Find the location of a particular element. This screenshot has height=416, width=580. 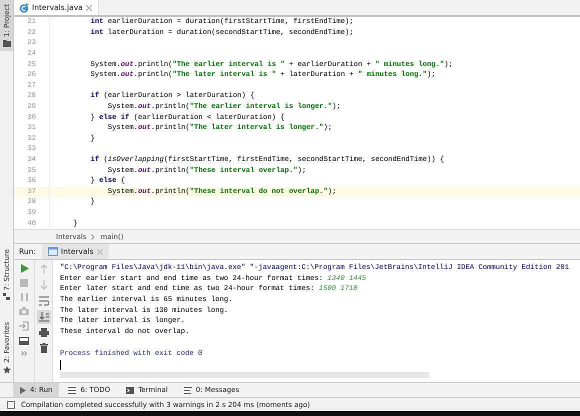

soft-wrap-icon is located at coordinates (43, 301).